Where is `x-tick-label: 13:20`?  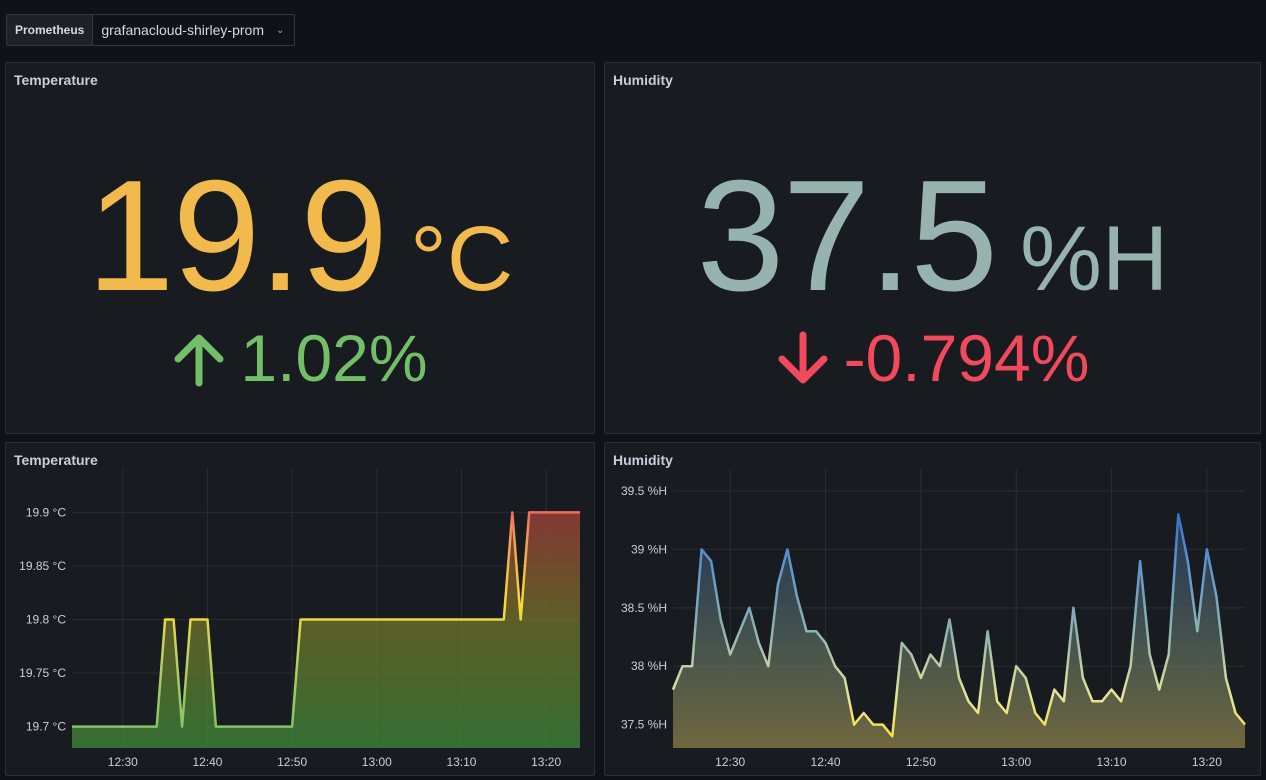 x-tick-label: 13:20 is located at coordinates (1207, 762).